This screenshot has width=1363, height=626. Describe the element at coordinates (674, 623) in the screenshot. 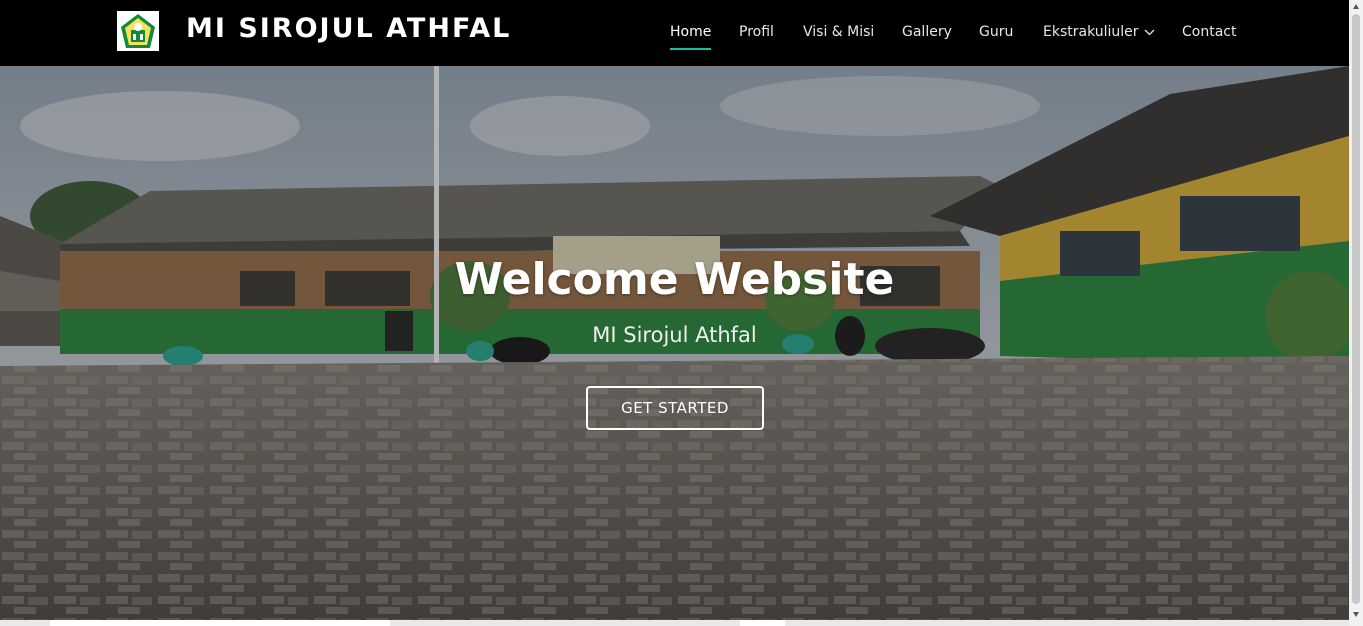

I see `next-section-edge` at that location.